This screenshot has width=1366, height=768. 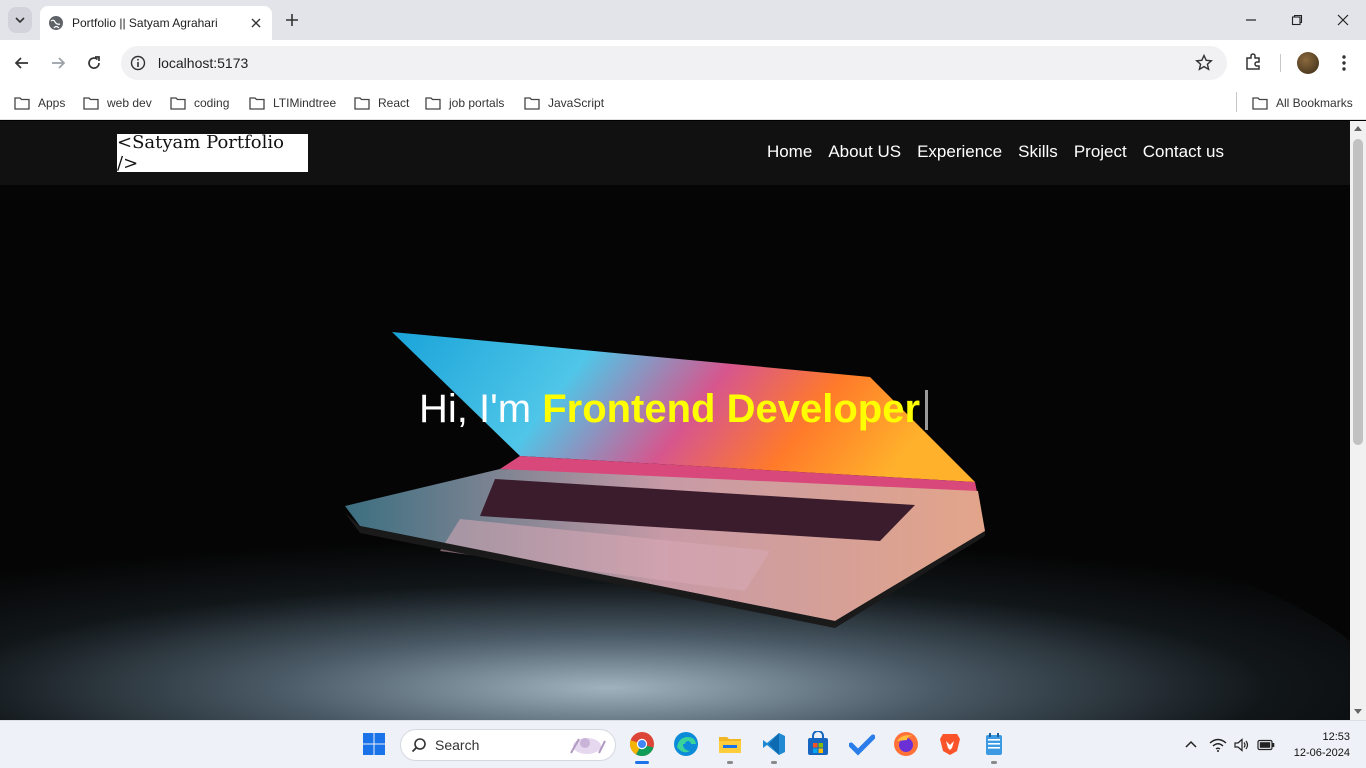 I want to click on clock-date: 12-06-2024, so click(x=1321, y=753).